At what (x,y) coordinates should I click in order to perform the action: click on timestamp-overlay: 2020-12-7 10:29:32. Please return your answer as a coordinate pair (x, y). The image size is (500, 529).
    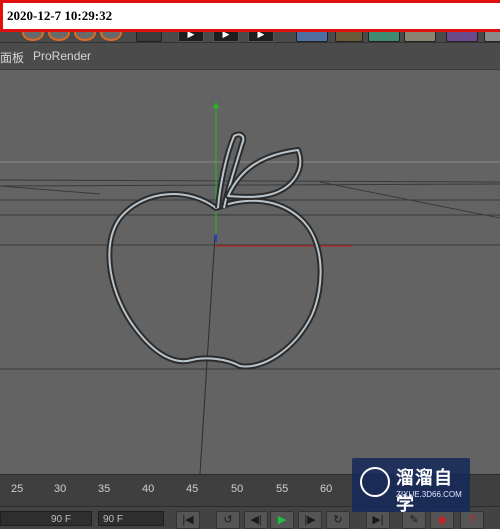
    Looking at the image, I should click on (250, 16).